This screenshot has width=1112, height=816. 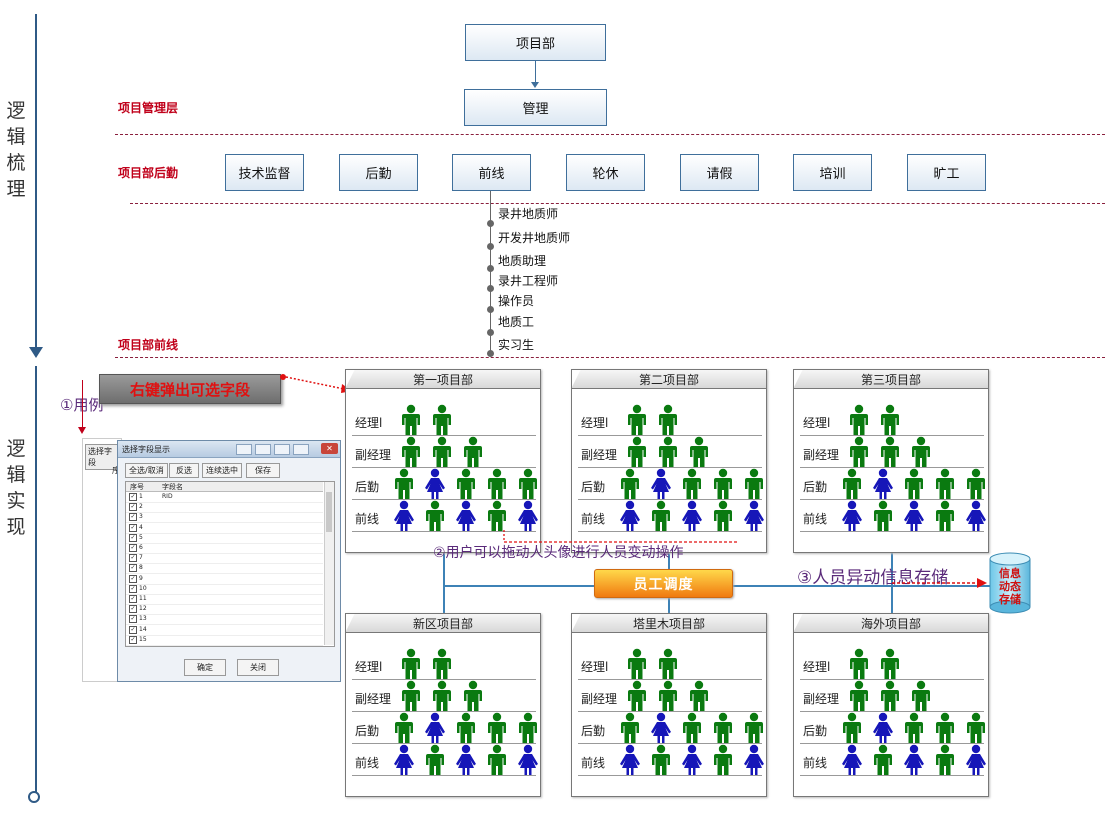 What do you see at coordinates (263, 470) in the screenshot?
I see `btn-save: 保存` at bounding box center [263, 470].